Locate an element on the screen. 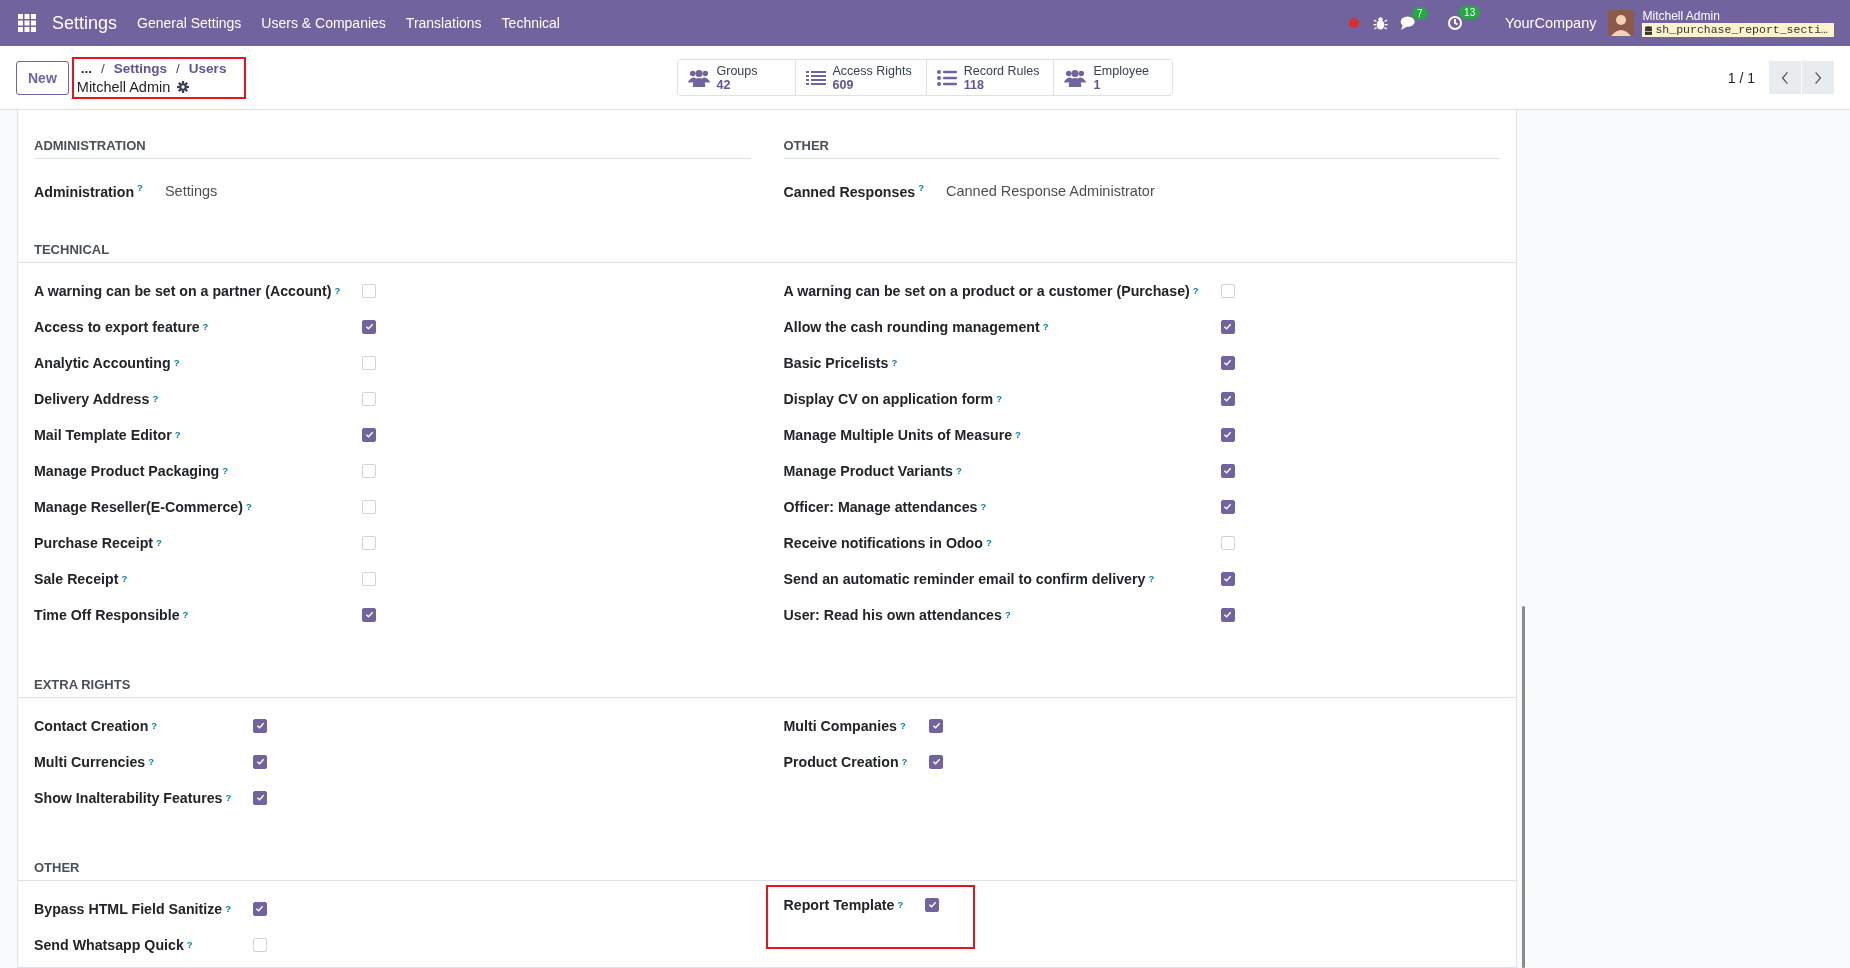 The image size is (1850, 968). user-name: Mitchell Admin is located at coordinates (1738, 16).